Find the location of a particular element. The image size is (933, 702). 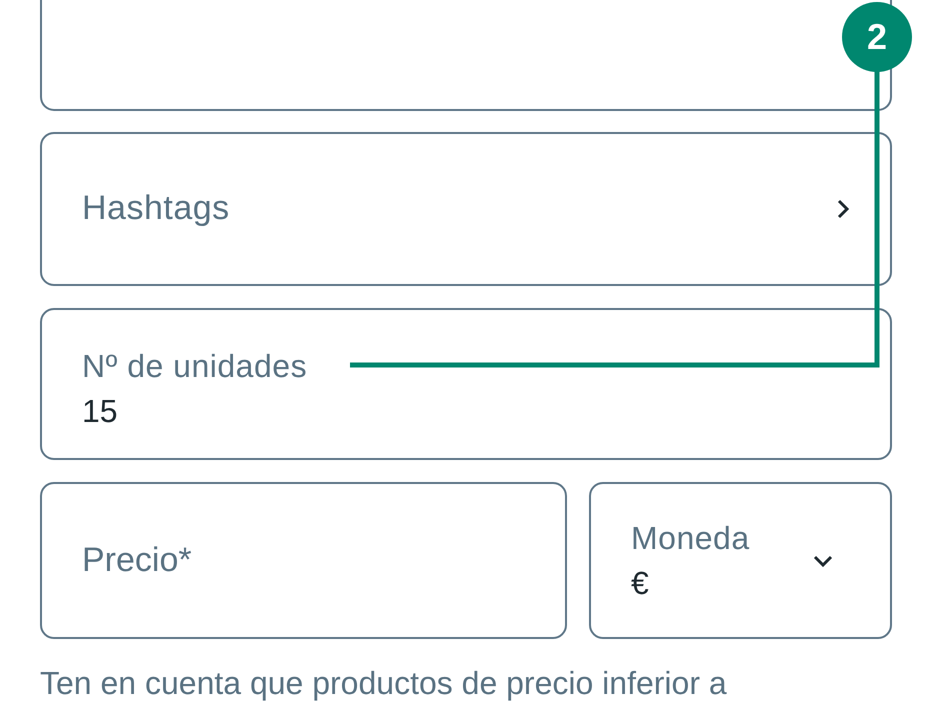

chevron-down-icon is located at coordinates (823, 561).